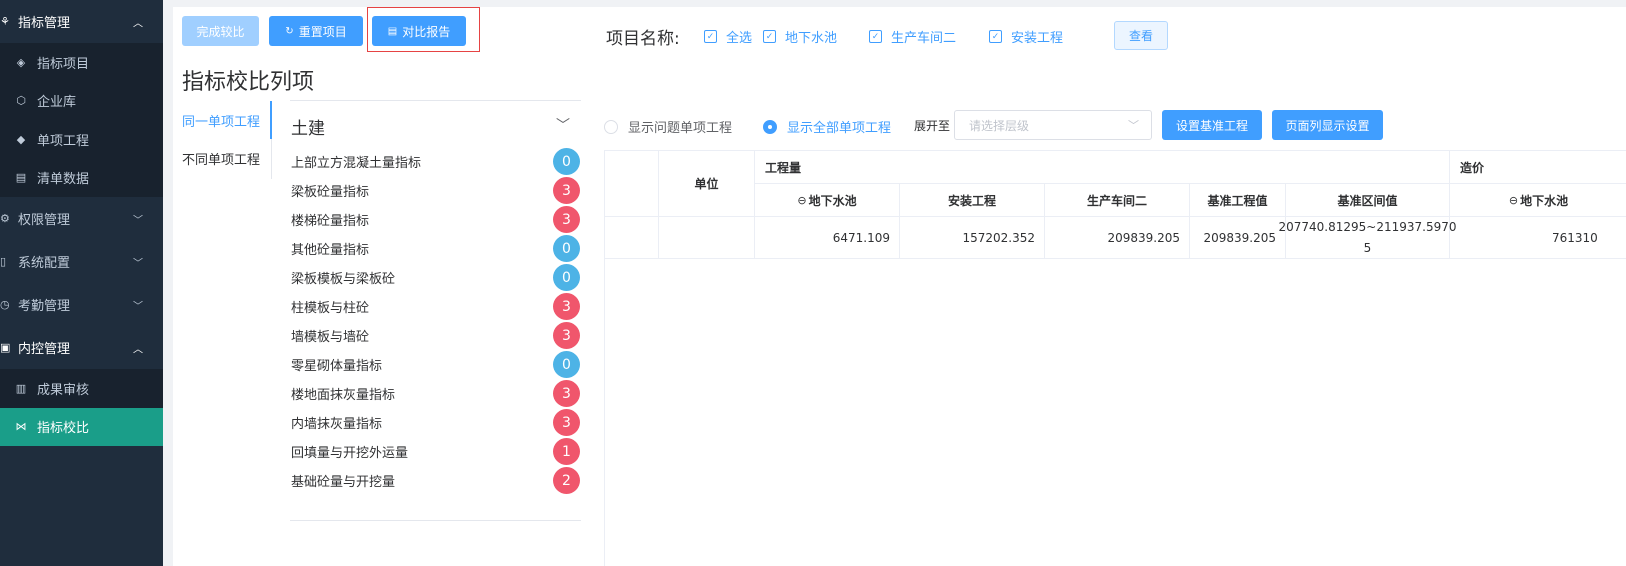 The image size is (1626, 566). What do you see at coordinates (337, 366) in the screenshot?
I see `list-item-label: 零星砌体量指标` at bounding box center [337, 366].